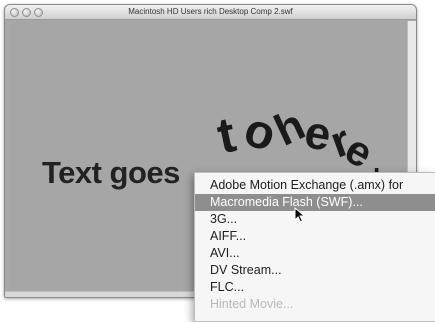  I want to click on scrambled-letter: t, so click(227, 135).